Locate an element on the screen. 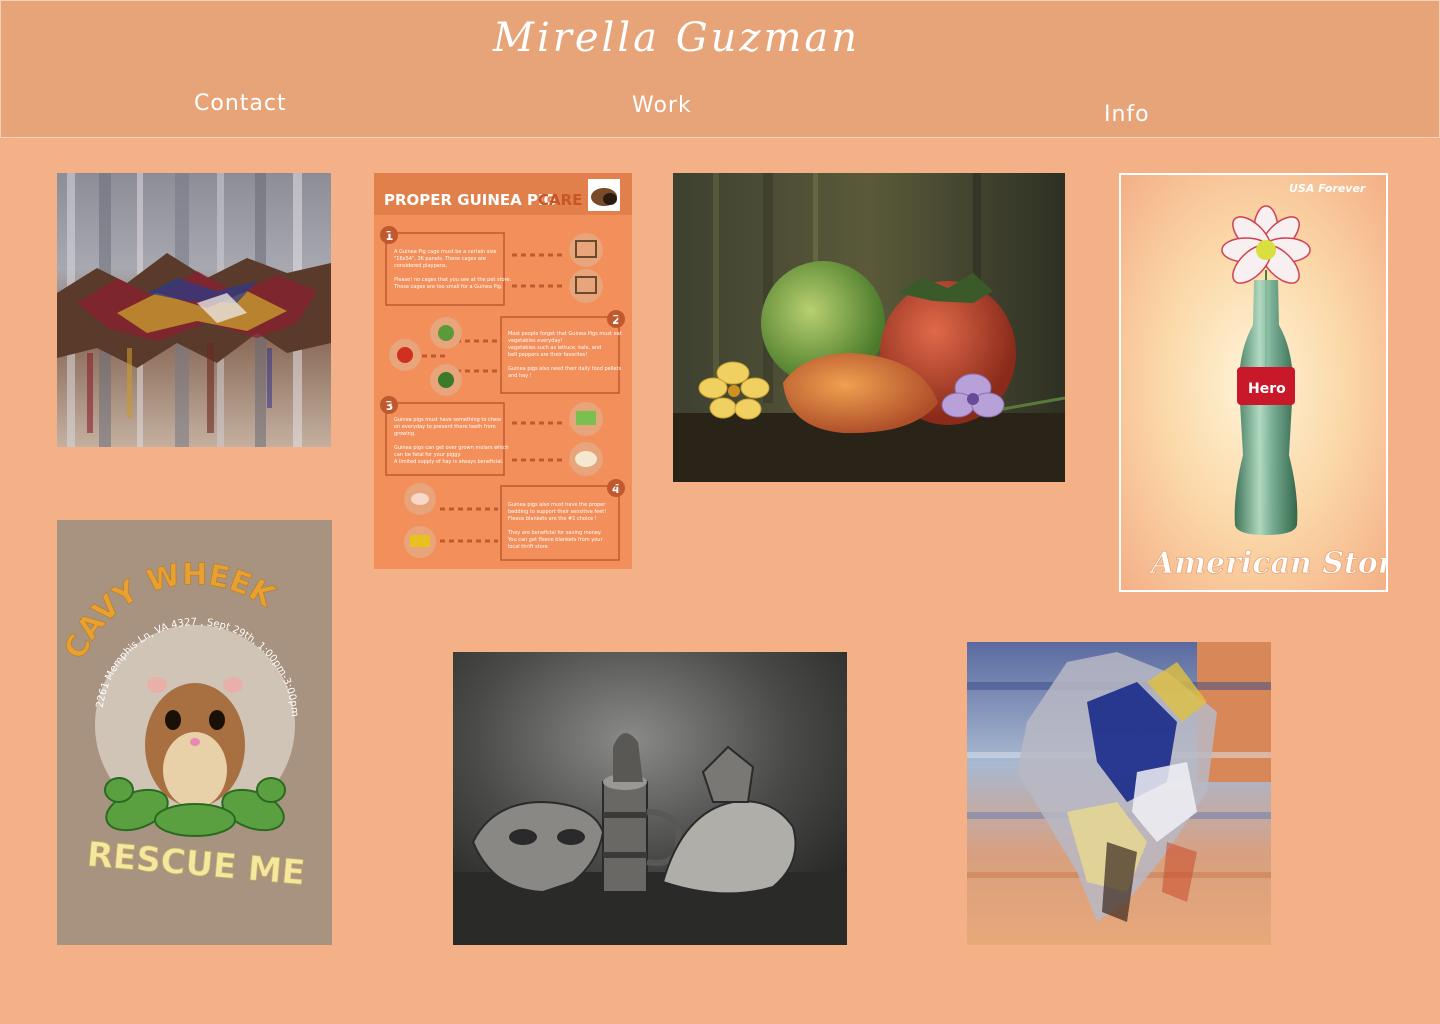  step2-line: vegetables such as lettuce, kale, and is located at coordinates (554, 348).